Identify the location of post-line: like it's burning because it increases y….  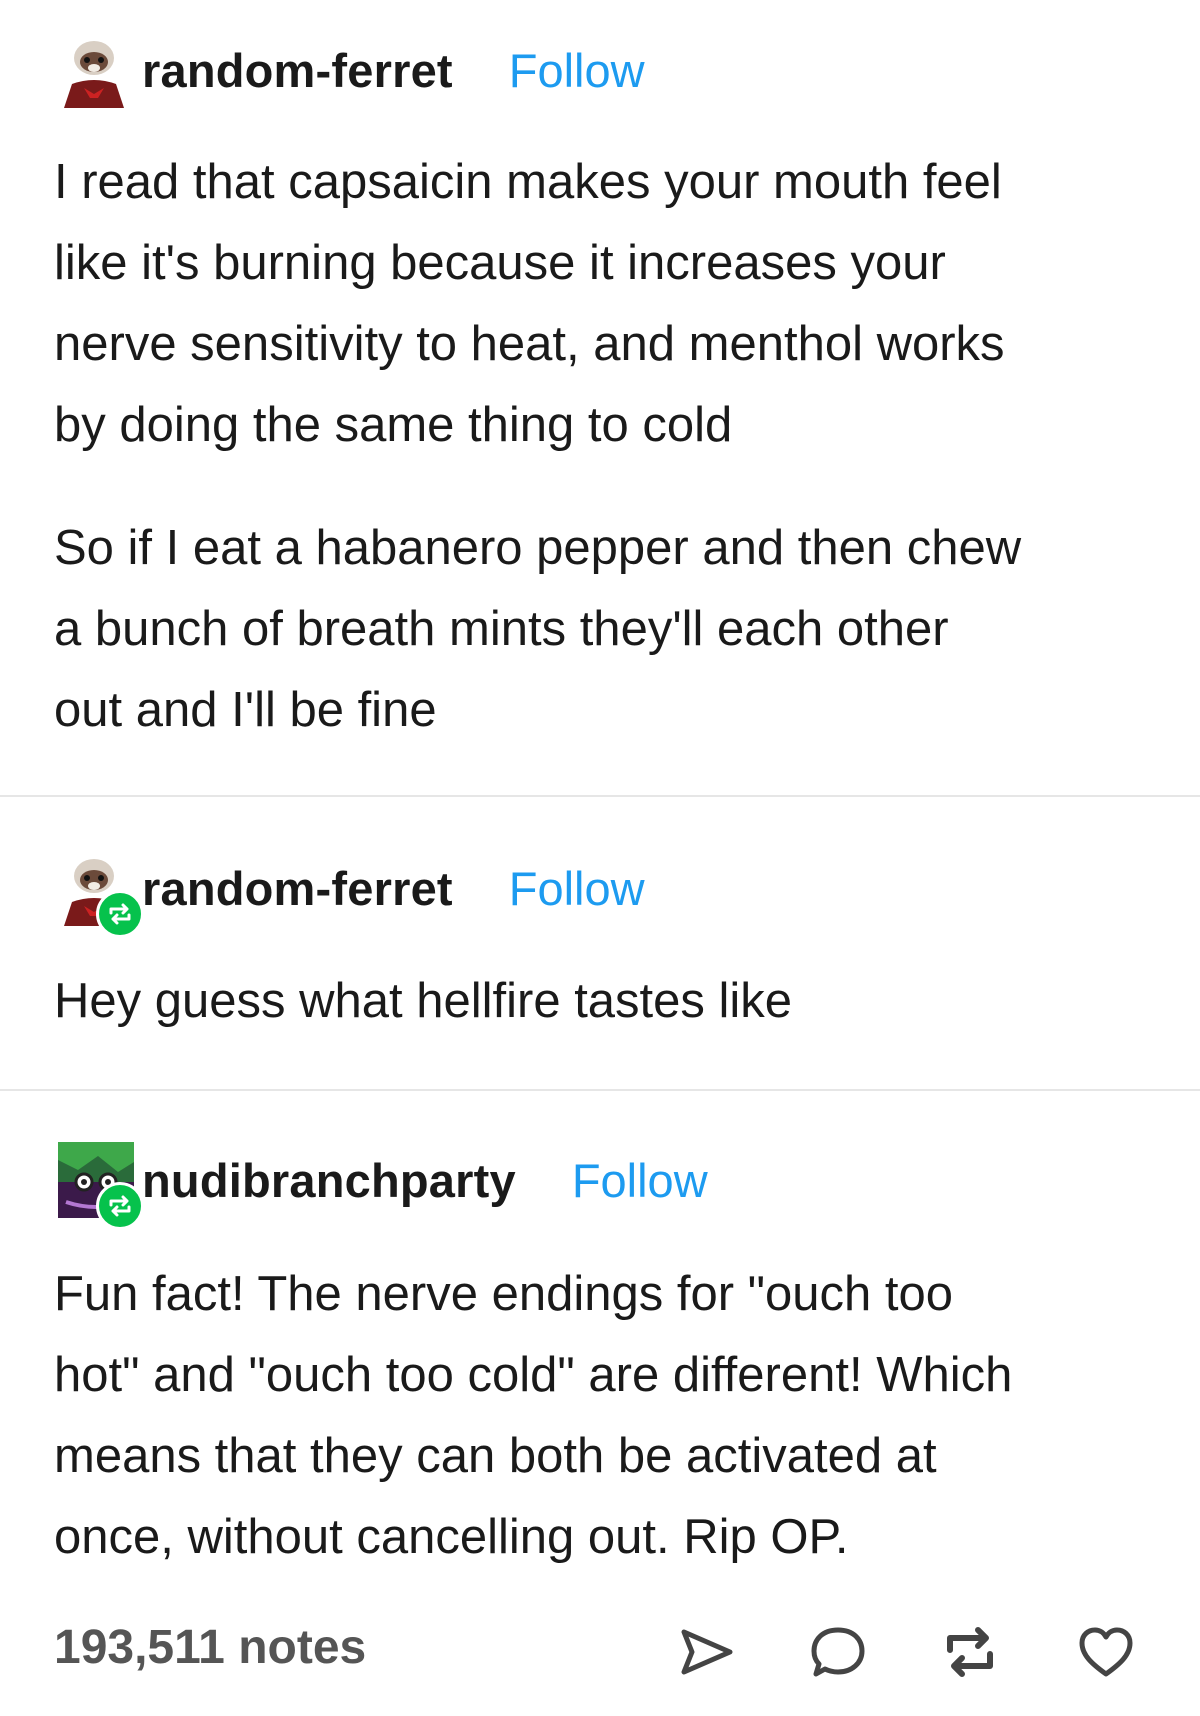
(500, 263).